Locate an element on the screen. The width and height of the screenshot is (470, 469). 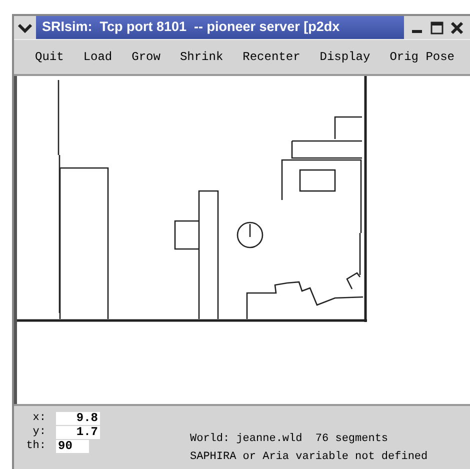
pose-value: 9.8 is located at coordinates (78, 418).